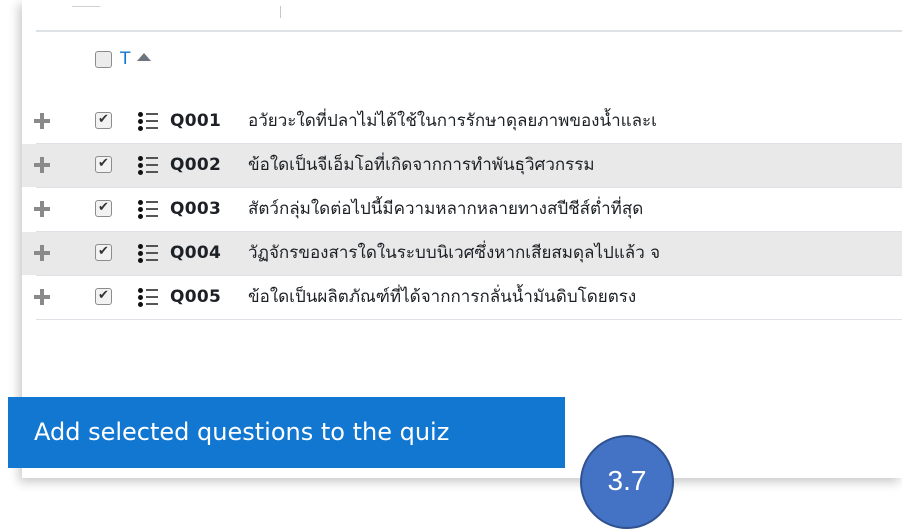 This screenshot has height=529, width=902. Describe the element at coordinates (469, 16) in the screenshot. I see `table-header-strip` at that location.